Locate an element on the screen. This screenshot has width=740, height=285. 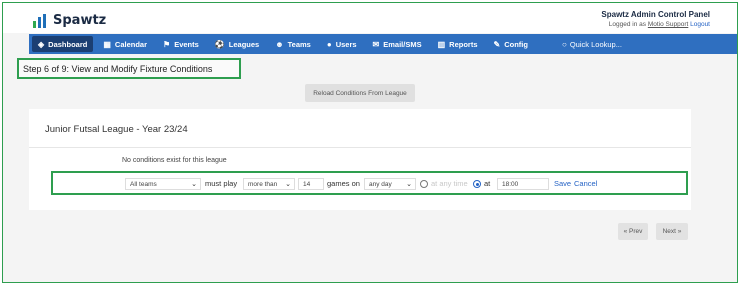
nav-calendar-label: Calendar is located at coordinates (131, 44).